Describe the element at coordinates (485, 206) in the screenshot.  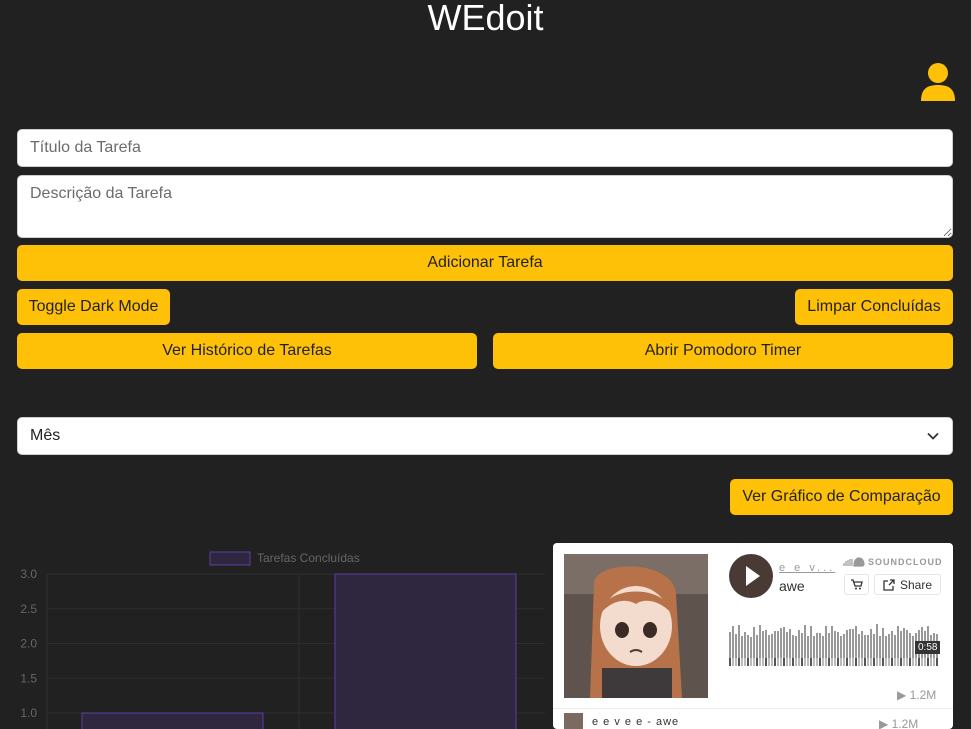
I see `task-description-input` at that location.